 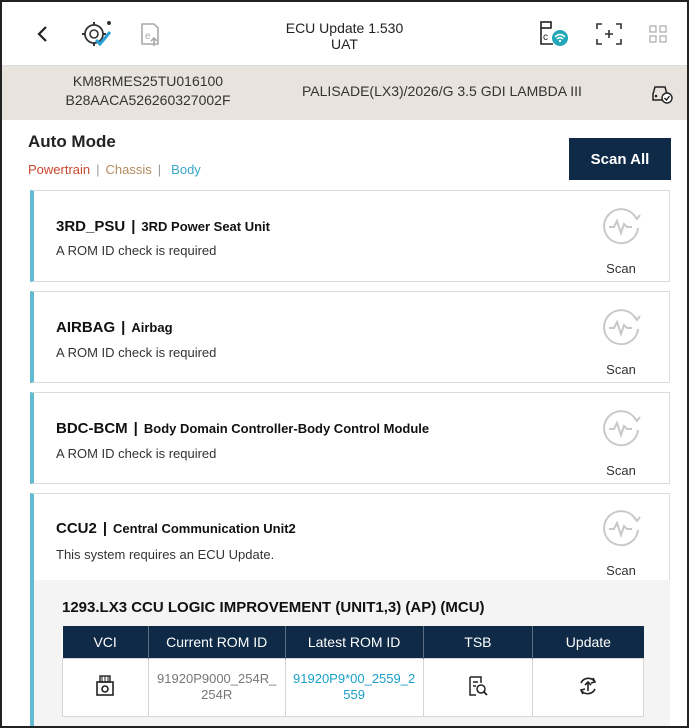 I want to click on ecu-description: Airbag, so click(x=152, y=327).